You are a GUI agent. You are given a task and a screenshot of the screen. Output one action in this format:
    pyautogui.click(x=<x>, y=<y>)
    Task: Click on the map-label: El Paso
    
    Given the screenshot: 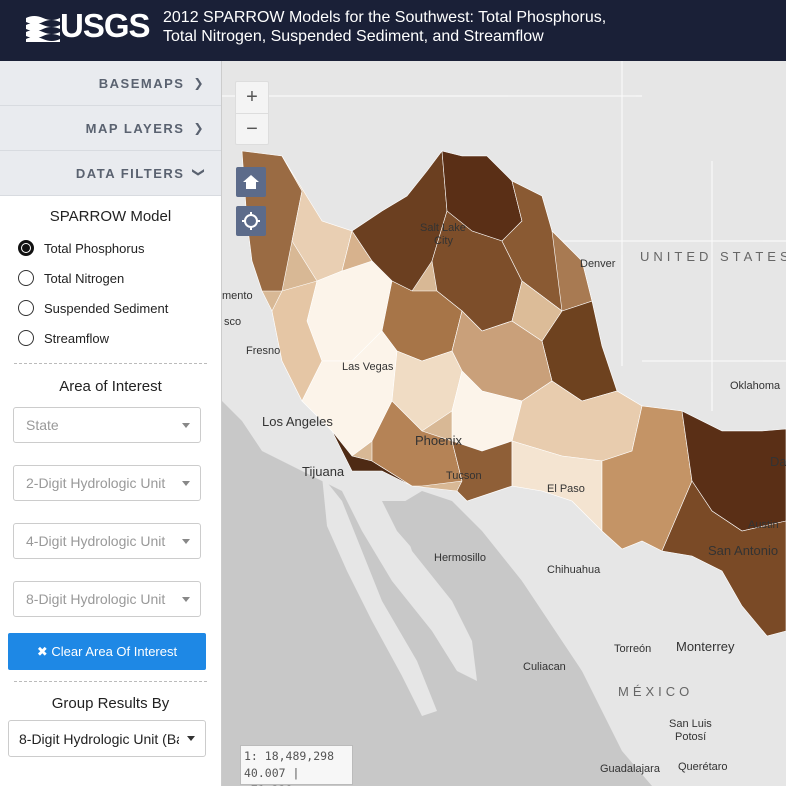 What is the action you would take?
    pyautogui.click(x=566, y=489)
    